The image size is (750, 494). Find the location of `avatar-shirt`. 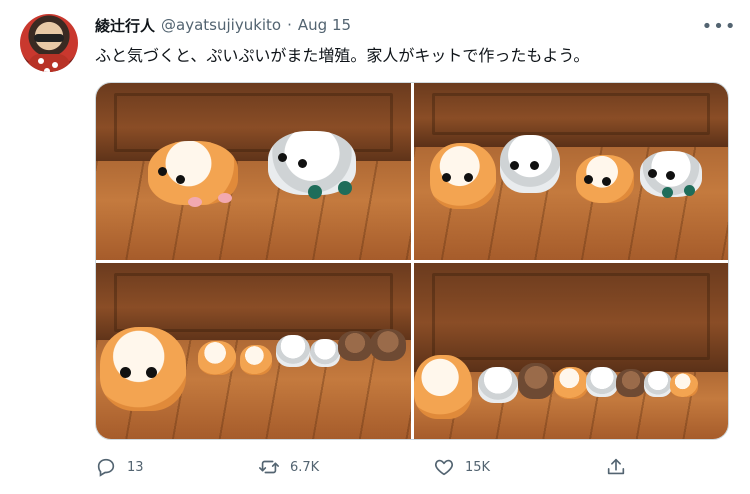

avatar-shirt is located at coordinates (49, 63).